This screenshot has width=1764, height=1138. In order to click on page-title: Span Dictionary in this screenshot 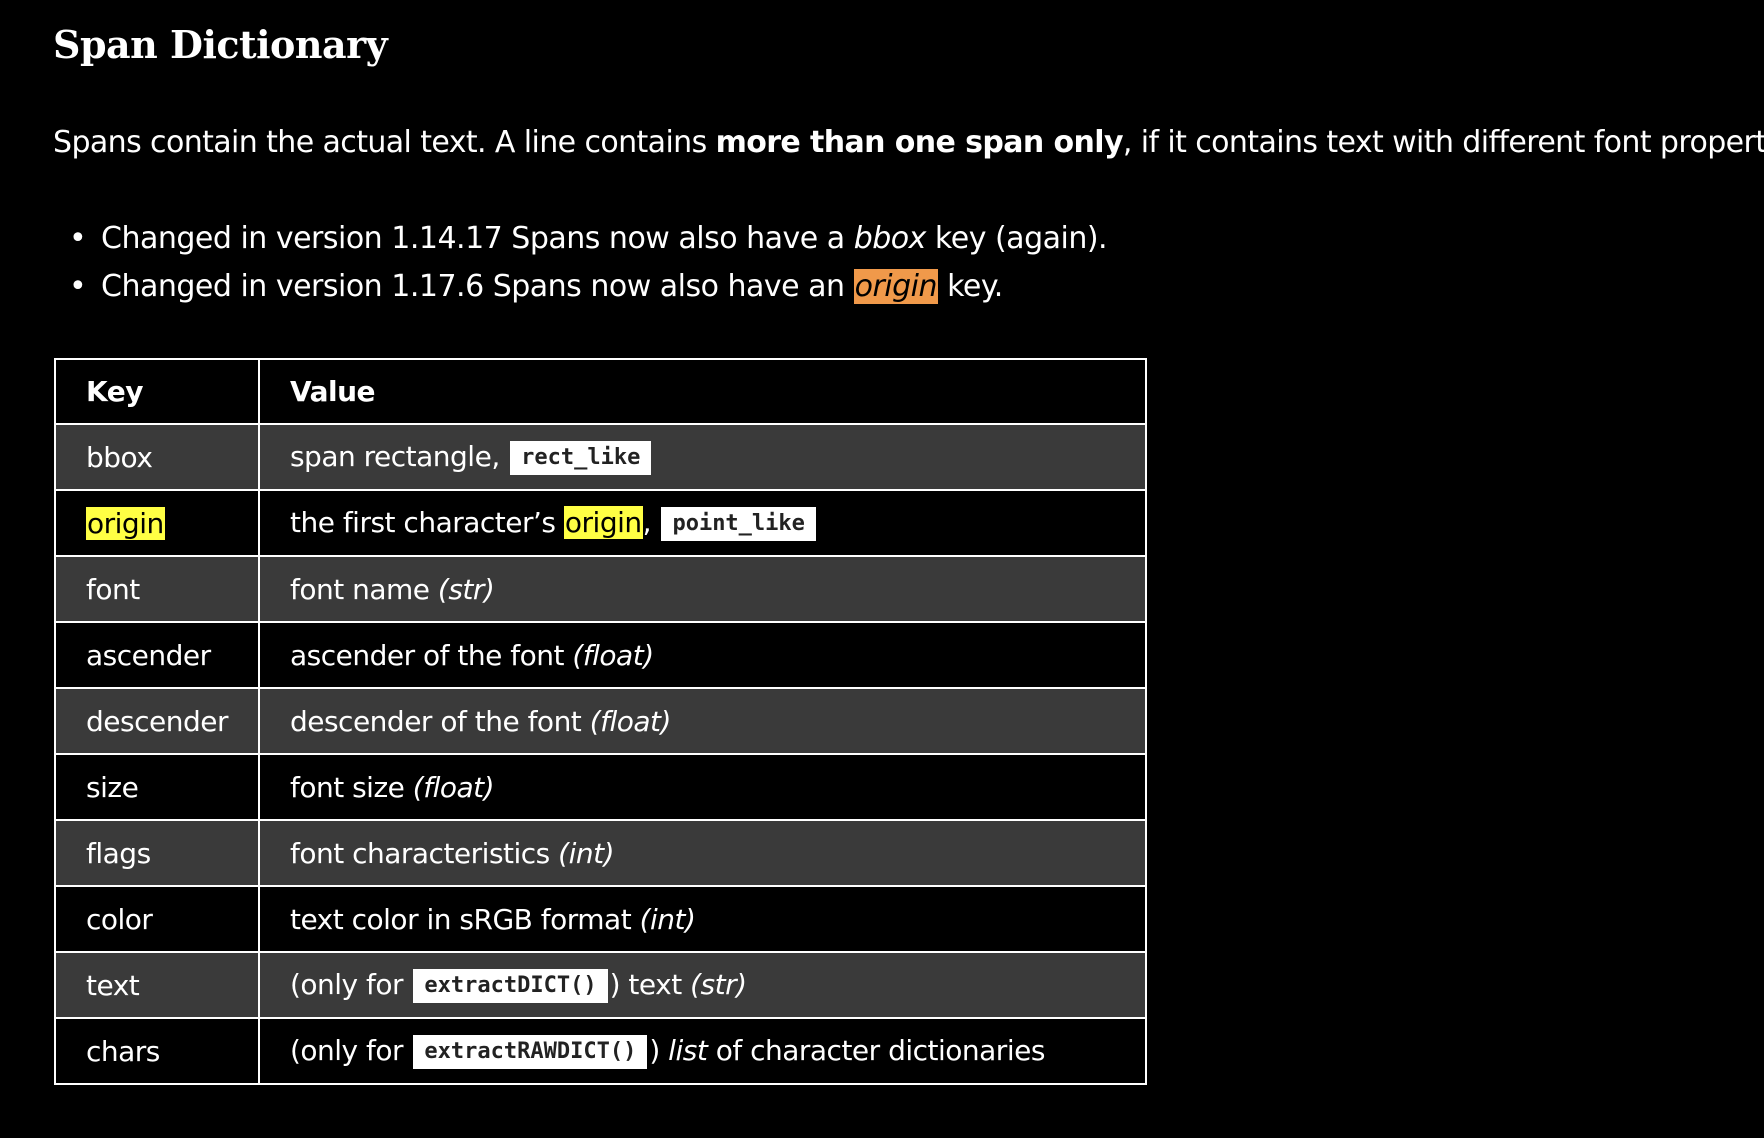, I will do `click(220, 44)`.